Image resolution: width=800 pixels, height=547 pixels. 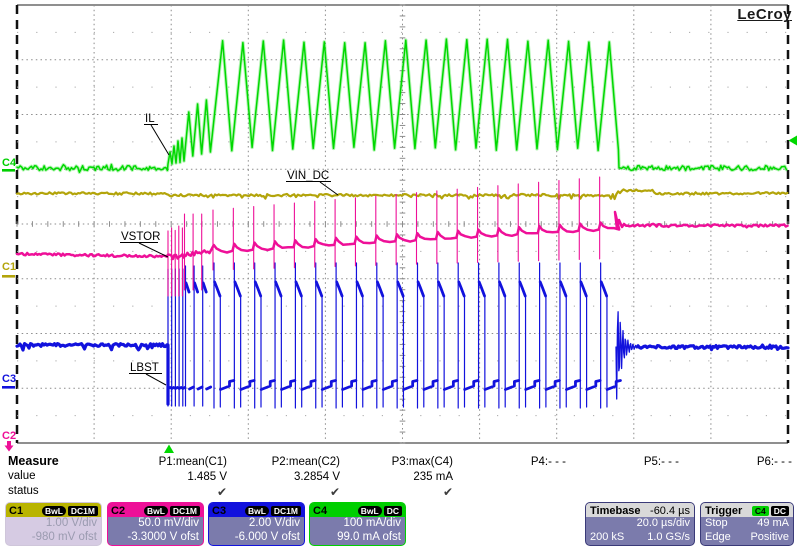 I want to click on channel-header-c3: C3 BwL DC1M, so click(x=256, y=510).